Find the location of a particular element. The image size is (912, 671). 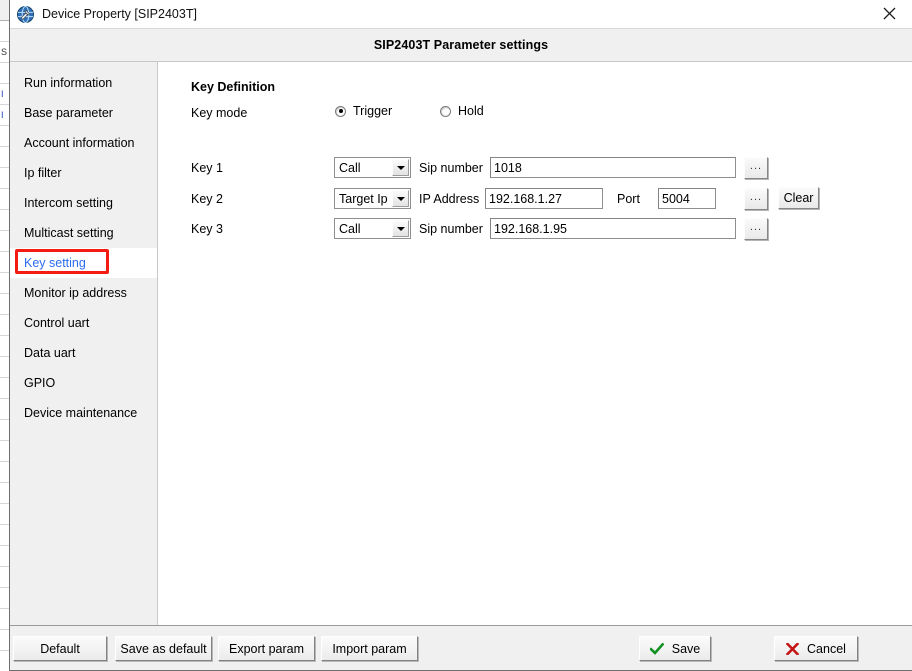

key2-clear-label: Clear is located at coordinates (798, 198).